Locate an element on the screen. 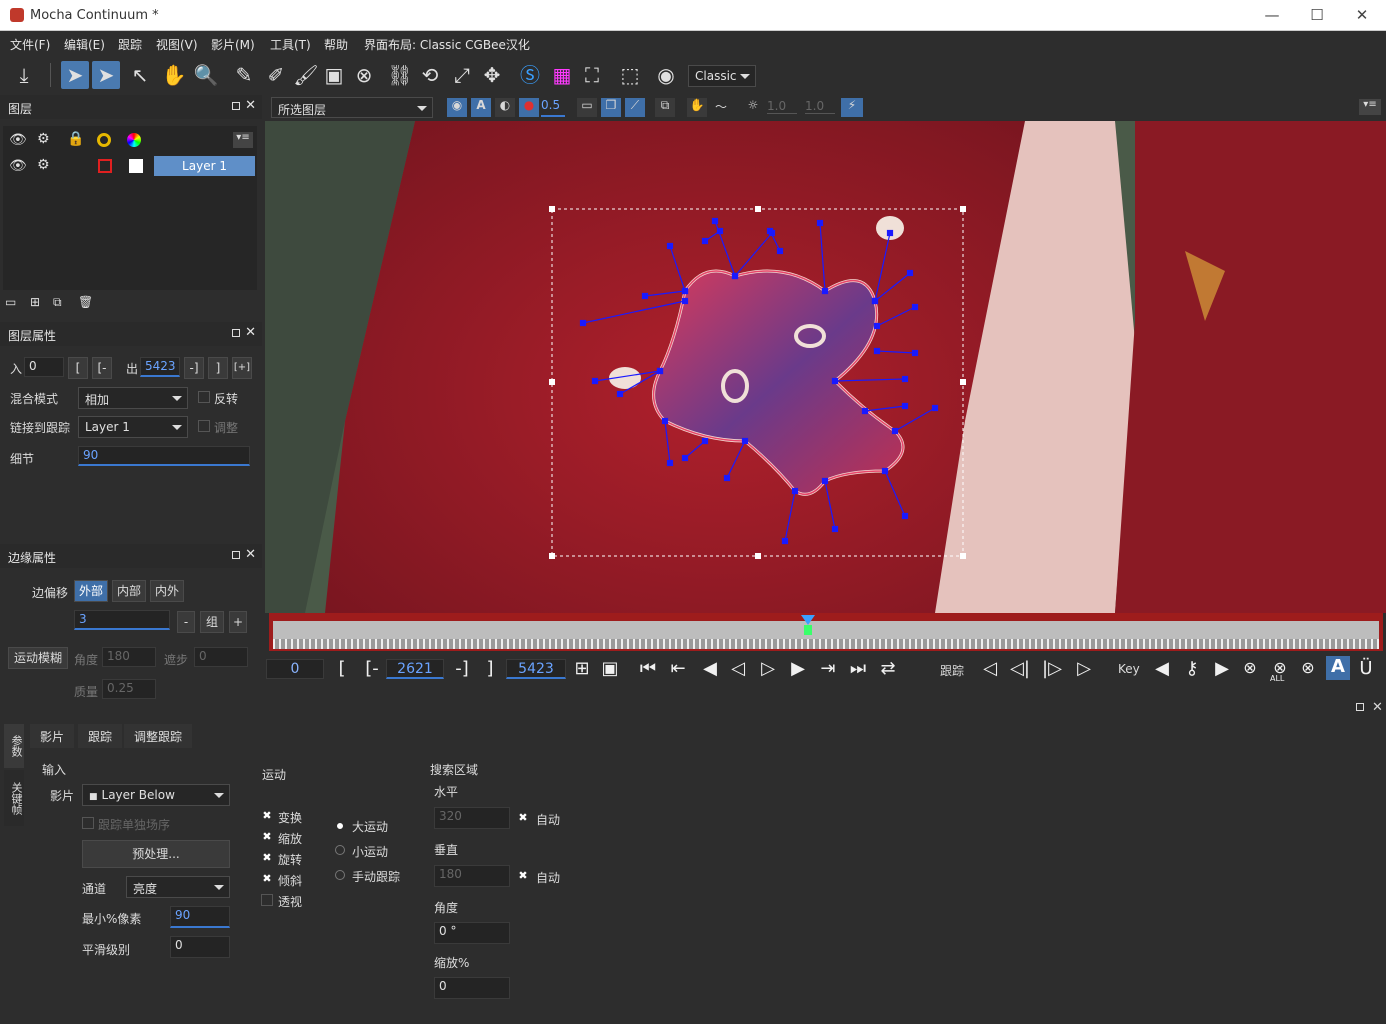  small-motion-radio is located at coordinates (340, 850).